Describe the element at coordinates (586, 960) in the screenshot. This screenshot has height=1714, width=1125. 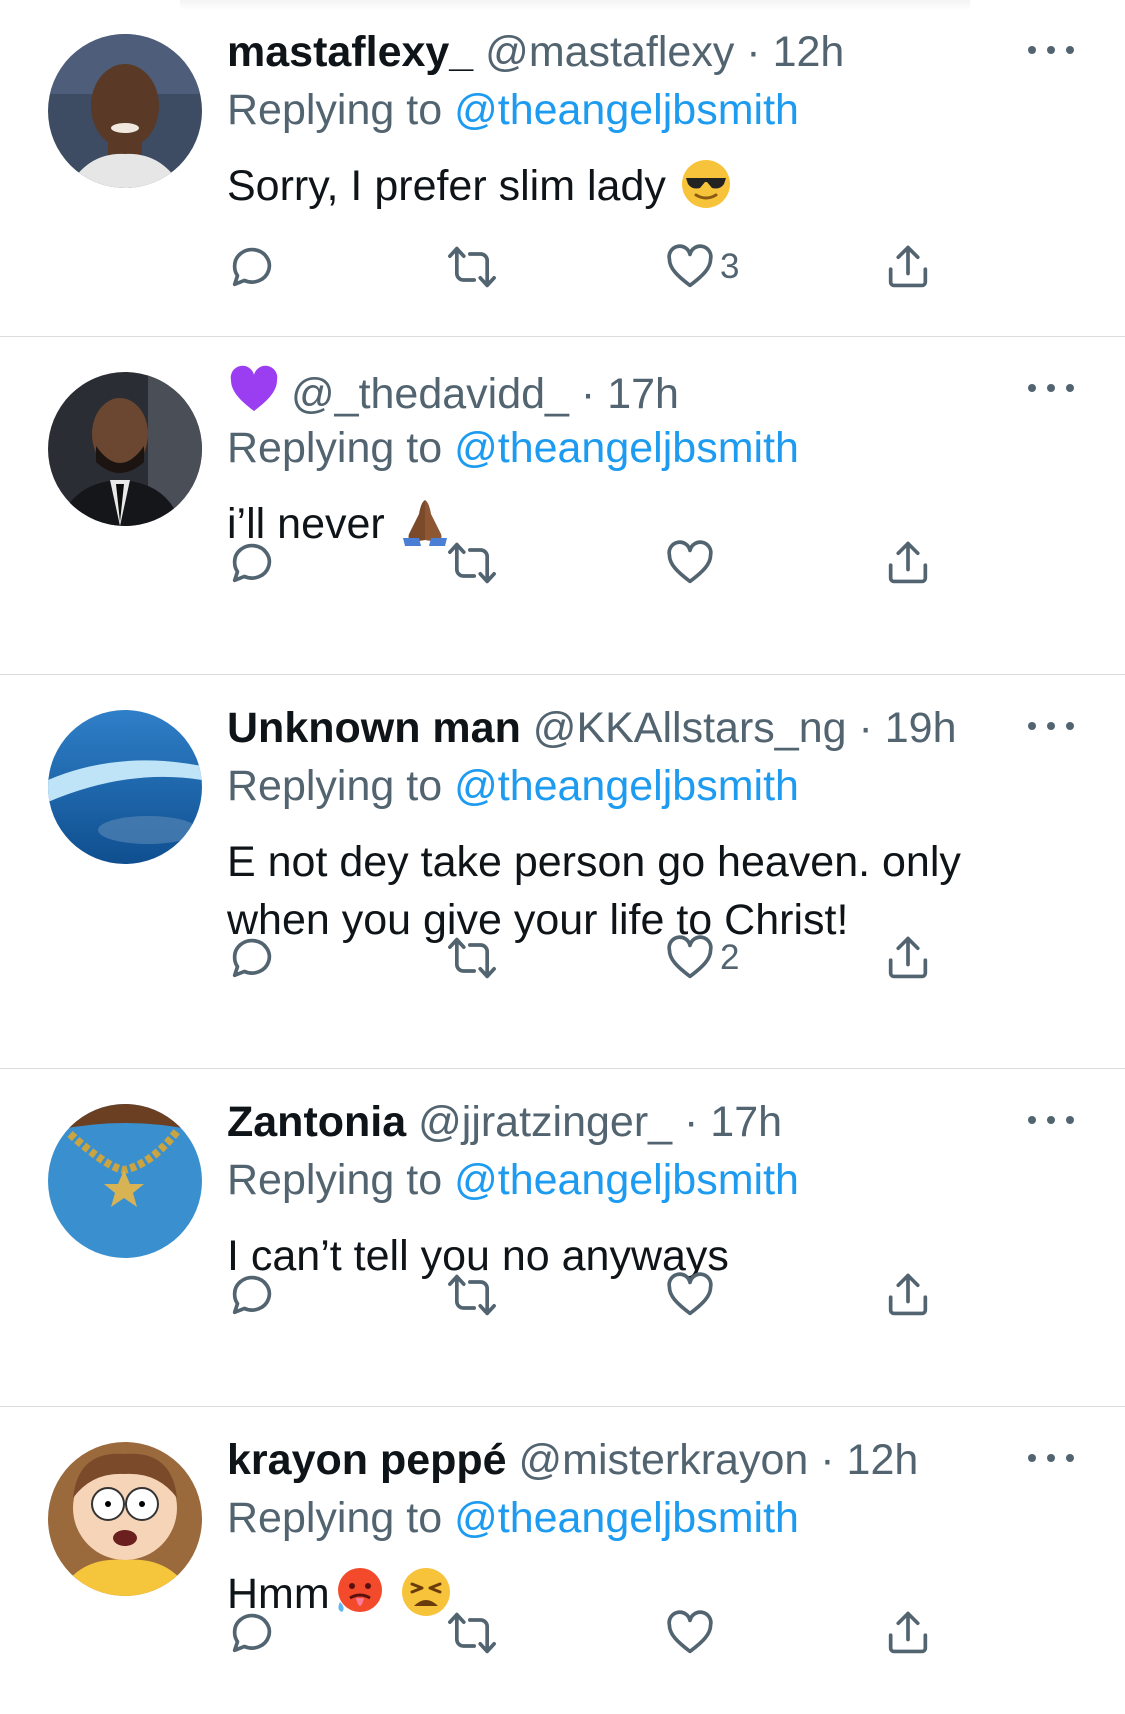
I see `action-bar: 2` at that location.